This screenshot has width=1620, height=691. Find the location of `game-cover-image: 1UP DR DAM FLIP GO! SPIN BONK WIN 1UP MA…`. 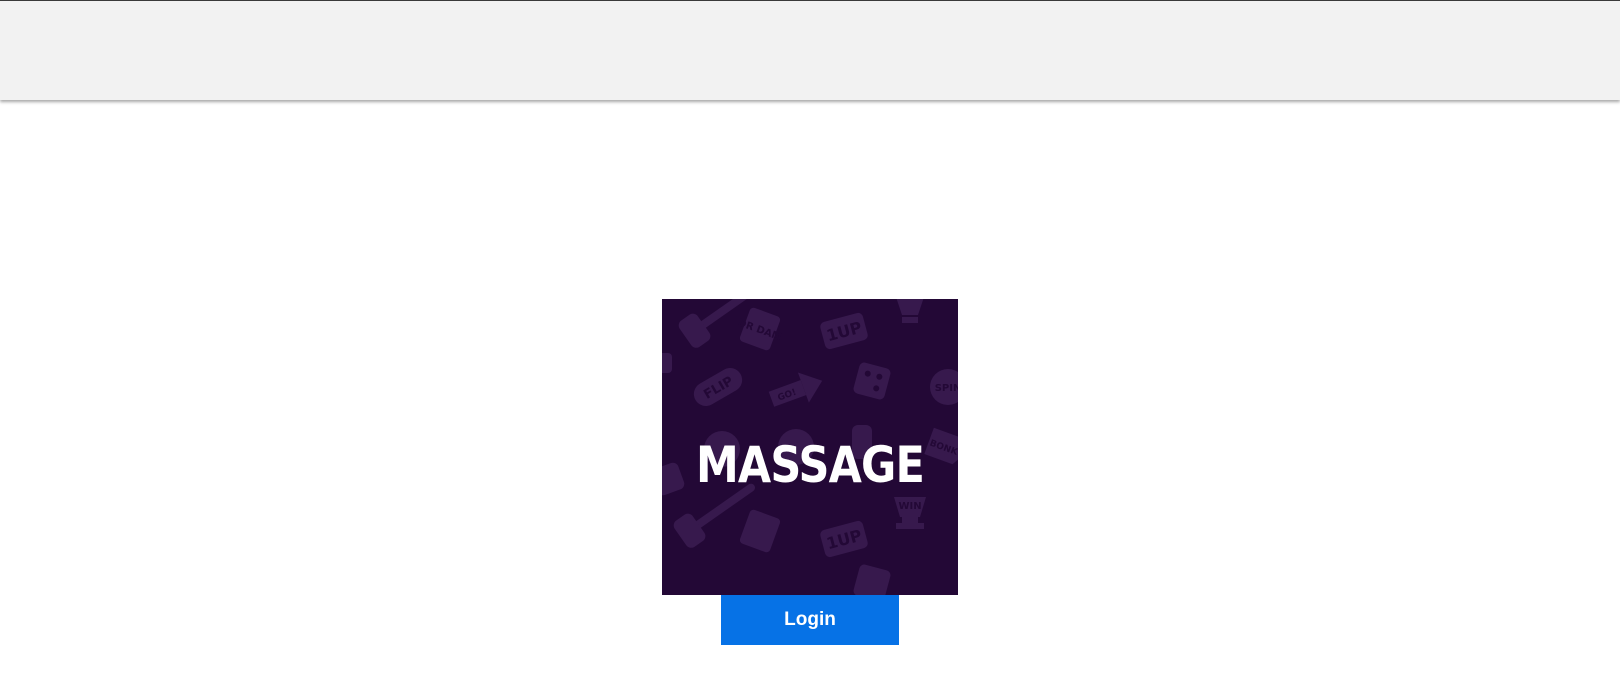

game-cover-image: 1UP DR DAM FLIP GO! SPIN BONK WIN 1UP MA… is located at coordinates (810, 447).